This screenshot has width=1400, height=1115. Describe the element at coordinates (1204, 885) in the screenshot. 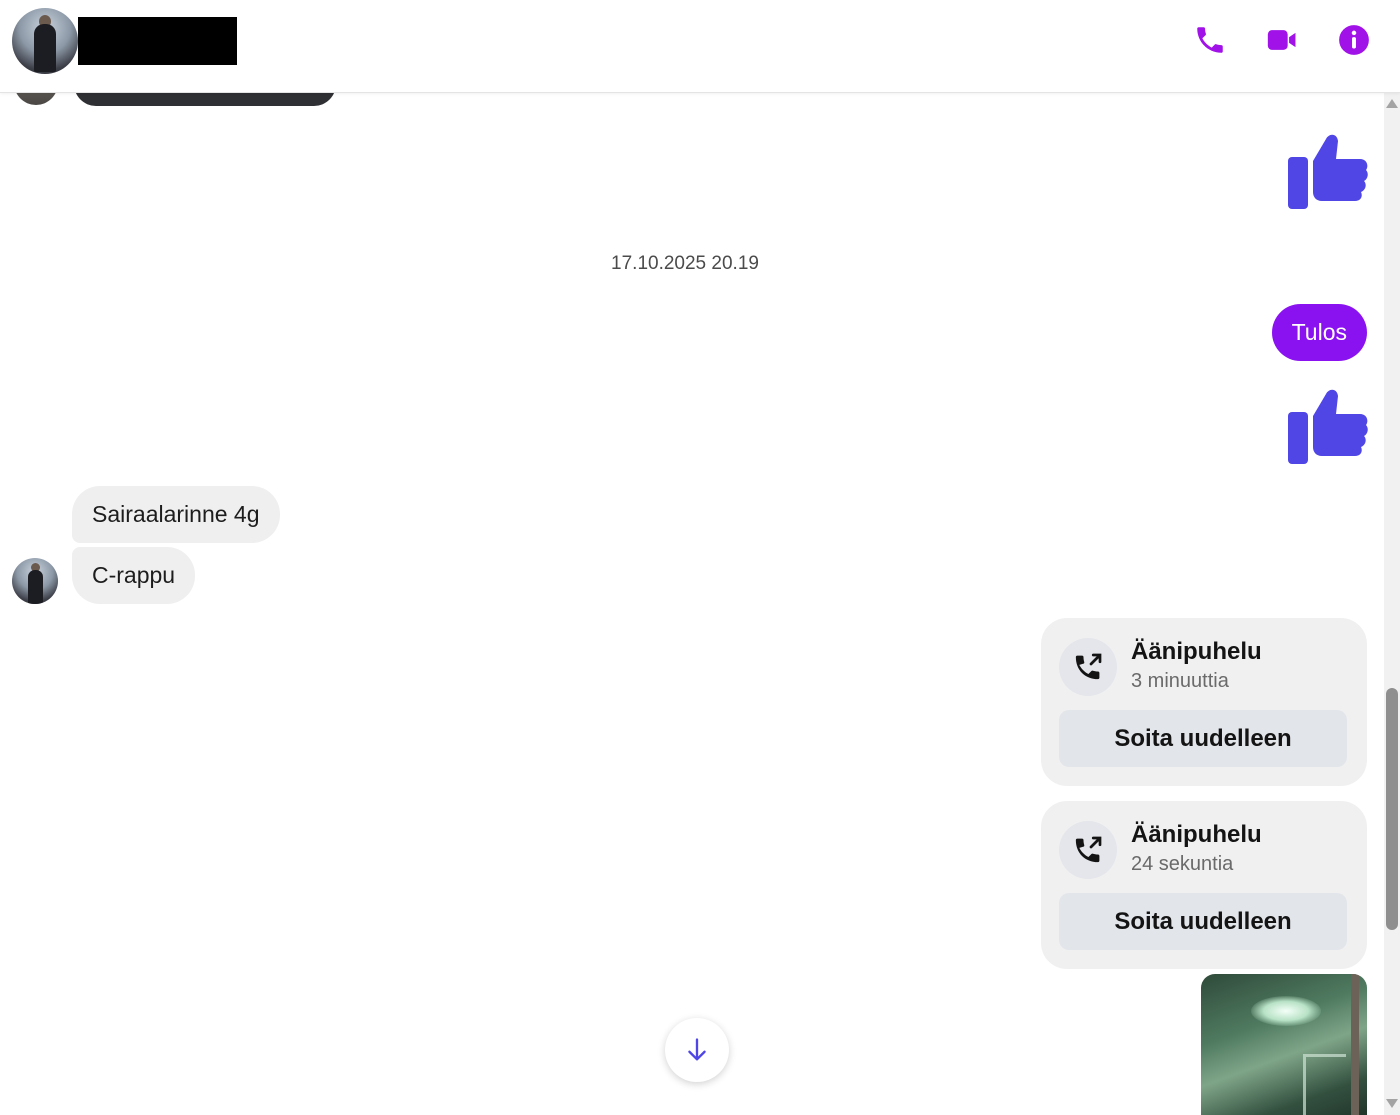

I see `call-log-card: Äänipuhelu 24 sekuntia Soita uudelleen` at that location.